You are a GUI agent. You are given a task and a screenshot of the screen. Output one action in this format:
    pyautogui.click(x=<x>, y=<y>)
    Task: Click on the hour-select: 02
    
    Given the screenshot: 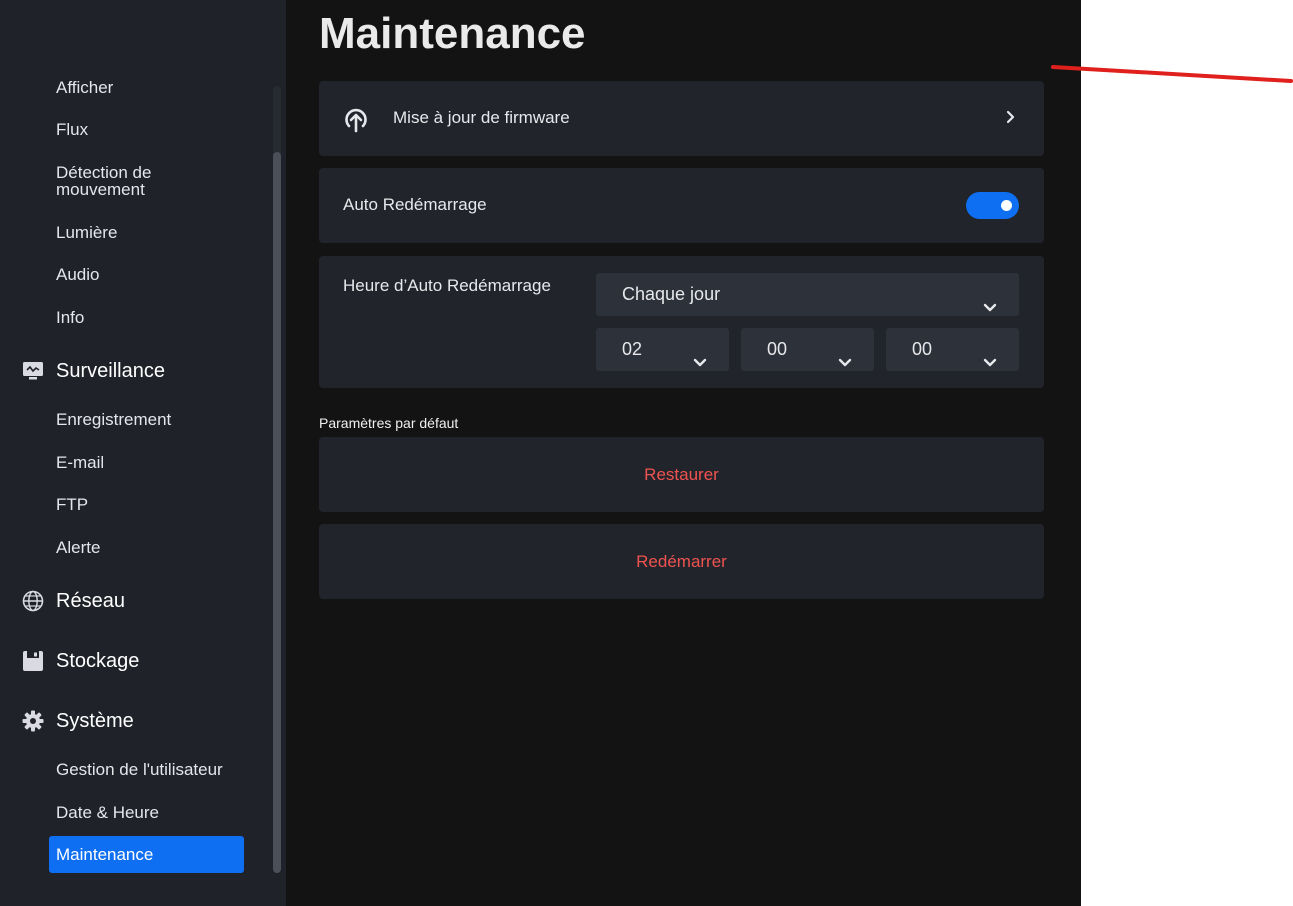 What is the action you would take?
    pyautogui.click(x=662, y=349)
    